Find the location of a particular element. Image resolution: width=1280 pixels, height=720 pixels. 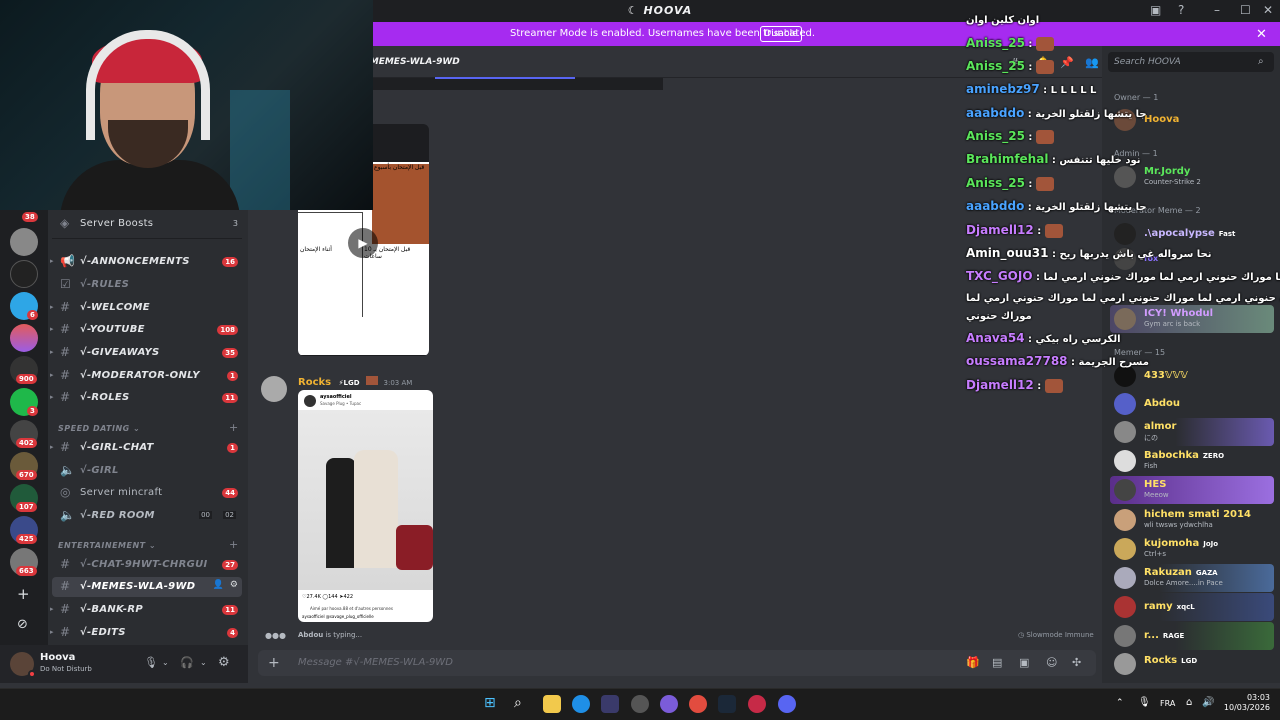

apps-icon: ✣ is located at coordinates (1076, 662).